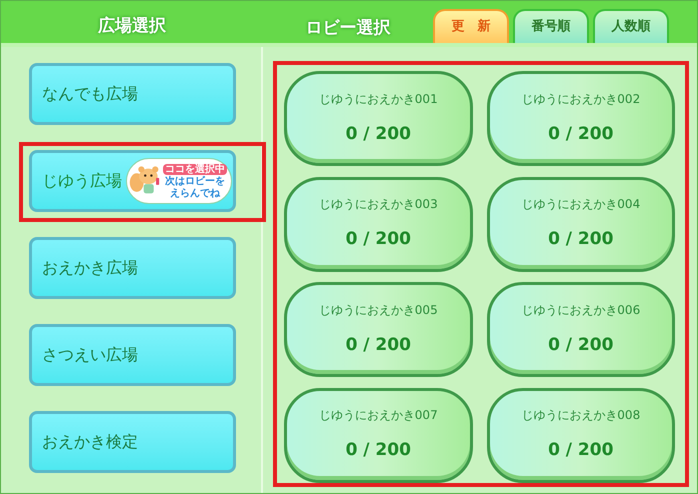 The width and height of the screenshot is (698, 494). I want to click on lobby-button: じゆうにおえかき006 0 / 200, so click(580, 329).